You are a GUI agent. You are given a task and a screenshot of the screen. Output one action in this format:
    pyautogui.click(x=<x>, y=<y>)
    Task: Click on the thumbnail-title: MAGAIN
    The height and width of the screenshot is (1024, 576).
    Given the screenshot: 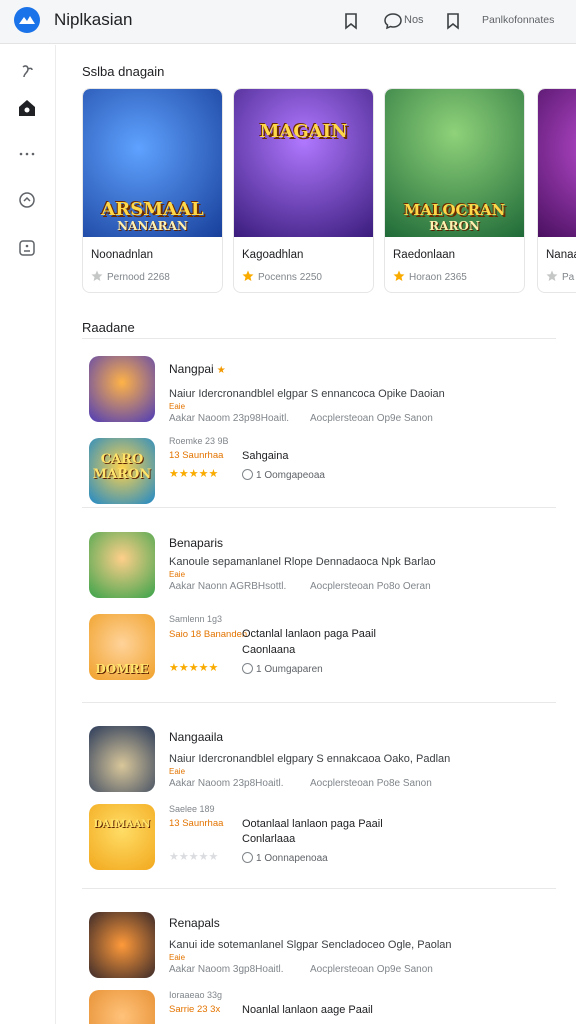 What is the action you would take?
    pyautogui.click(x=303, y=131)
    